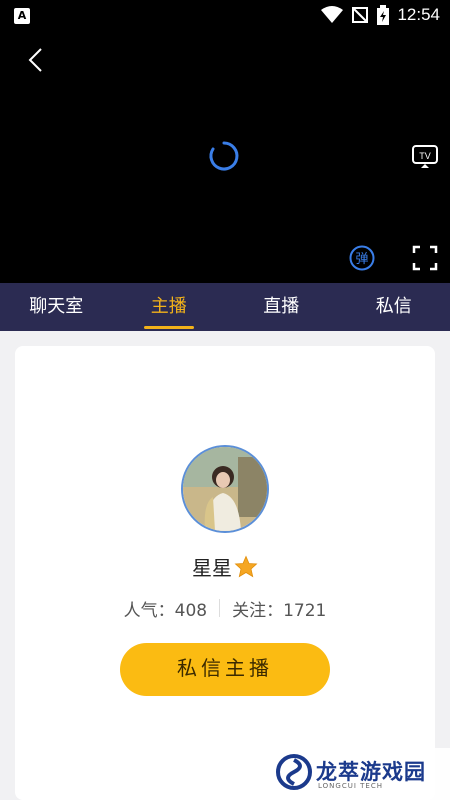 The image size is (450, 800). I want to click on follow-count: 关注：1721, so click(279, 611).